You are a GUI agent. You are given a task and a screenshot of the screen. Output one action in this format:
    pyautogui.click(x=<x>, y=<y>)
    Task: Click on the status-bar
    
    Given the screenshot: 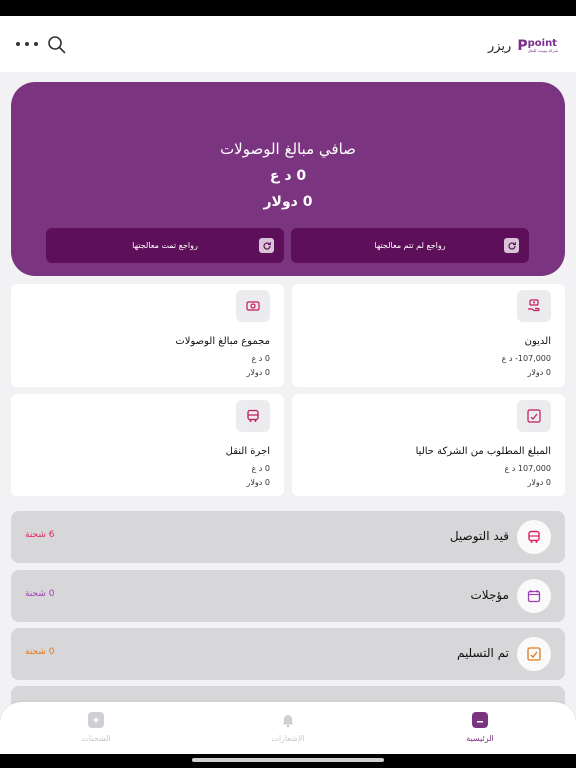 What is the action you would take?
    pyautogui.click(x=288, y=8)
    